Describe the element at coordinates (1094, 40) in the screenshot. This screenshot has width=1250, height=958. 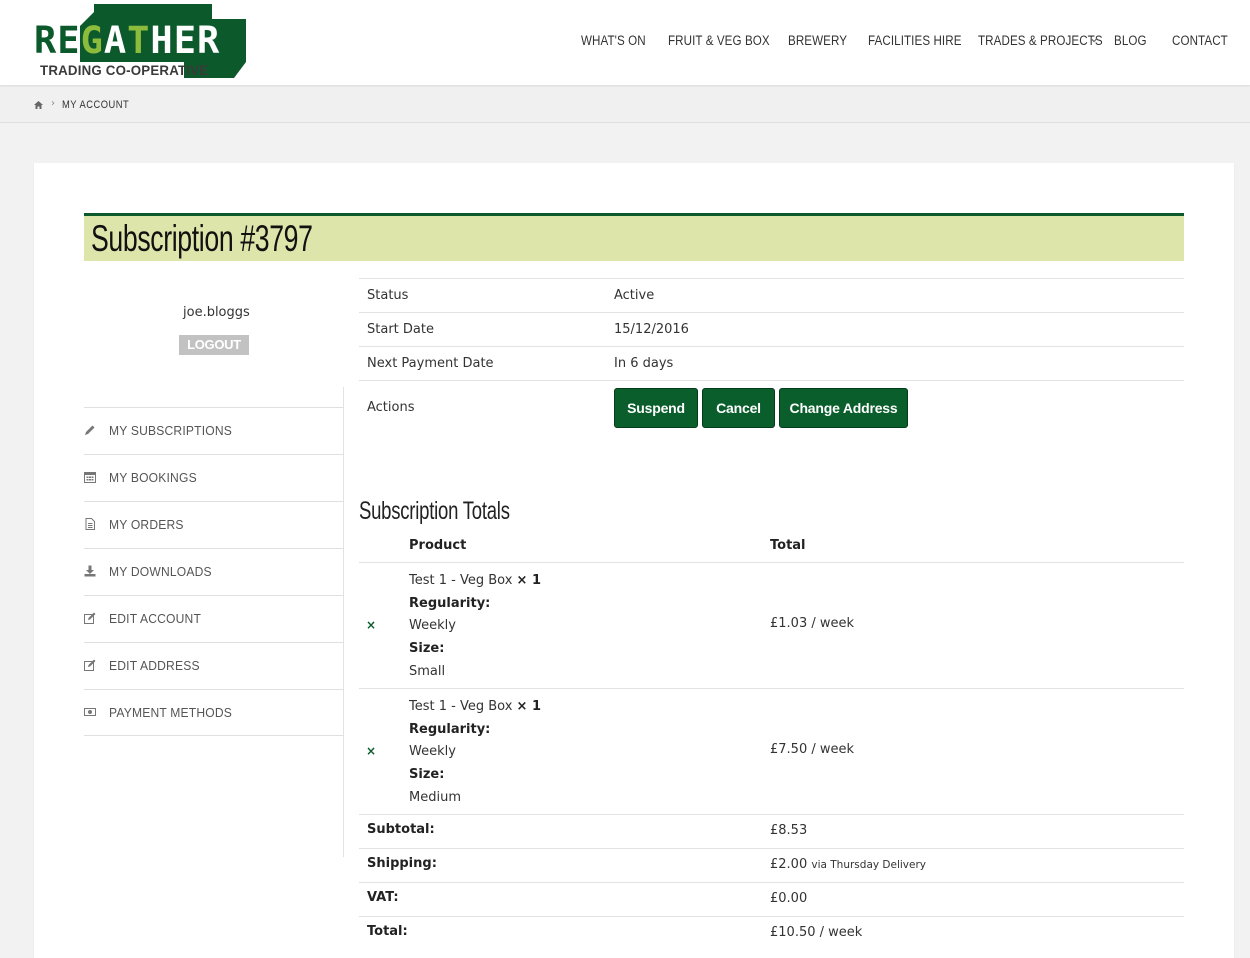
I see `chevron-down-icon` at that location.